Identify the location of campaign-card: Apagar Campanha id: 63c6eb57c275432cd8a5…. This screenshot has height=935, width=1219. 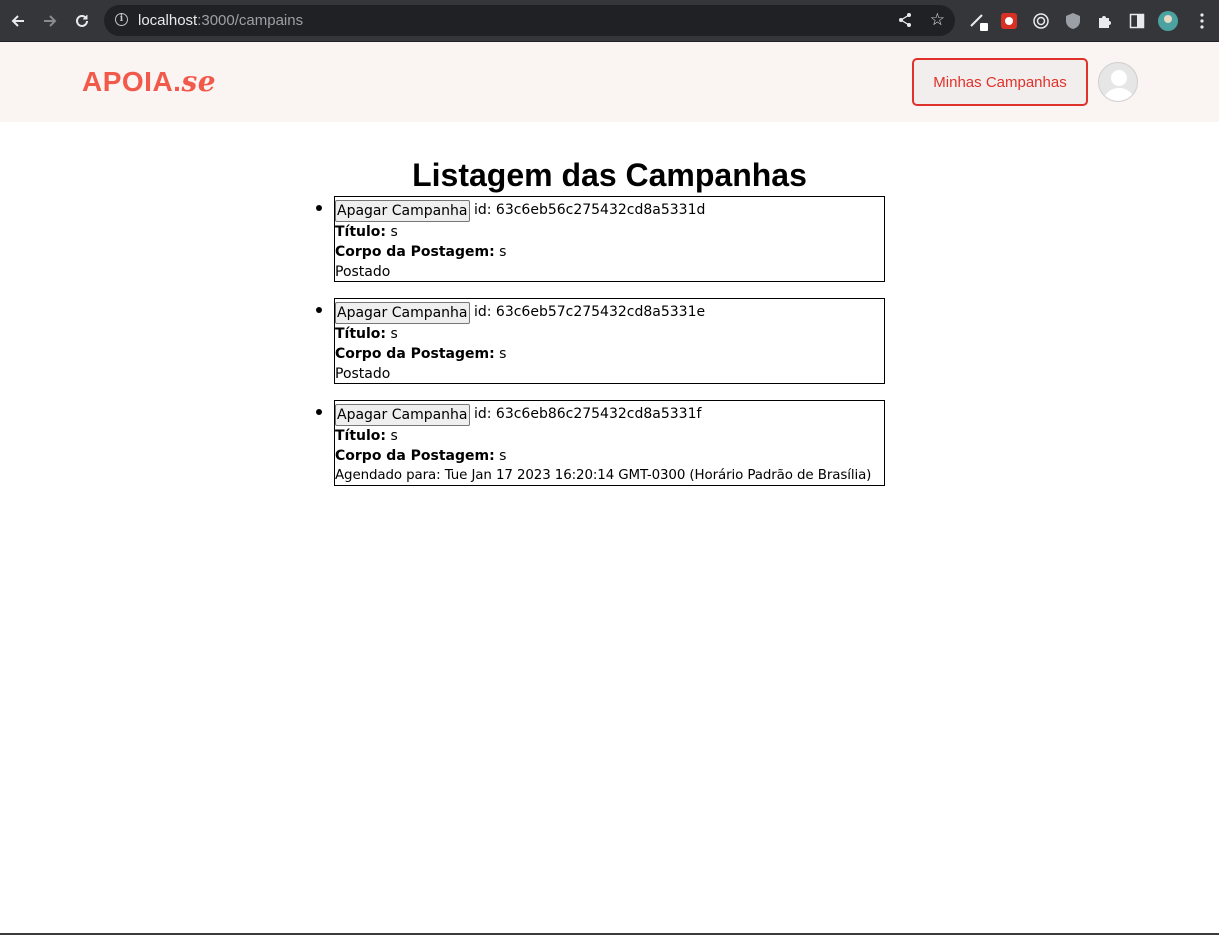
(609, 341).